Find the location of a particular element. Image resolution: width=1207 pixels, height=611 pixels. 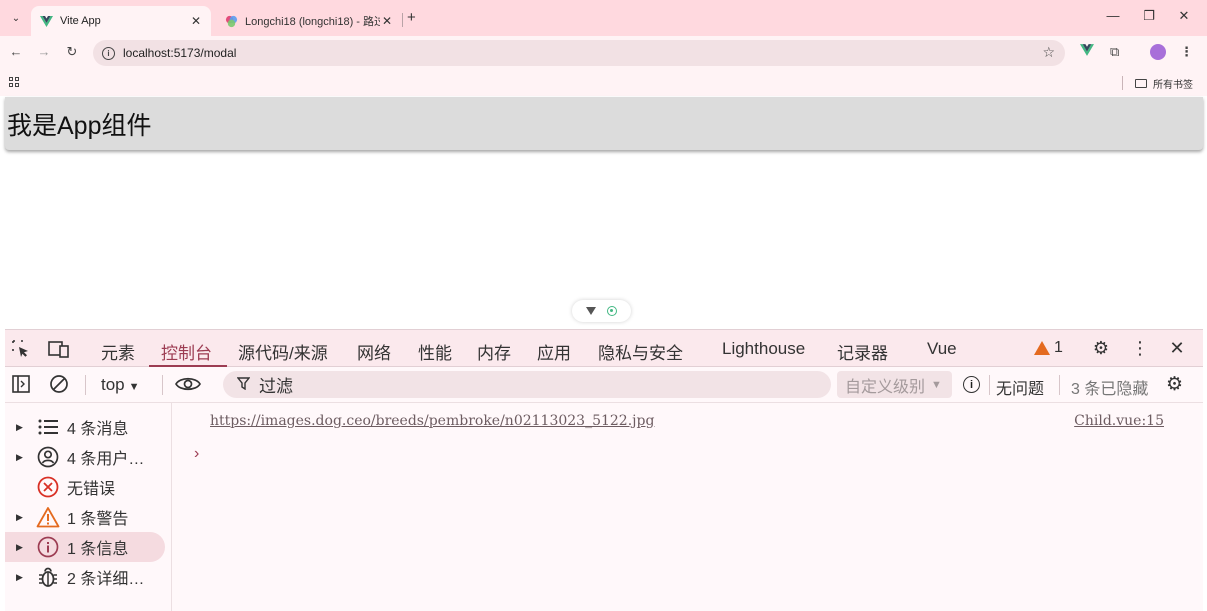

error-icon is located at coordinates (48, 487).